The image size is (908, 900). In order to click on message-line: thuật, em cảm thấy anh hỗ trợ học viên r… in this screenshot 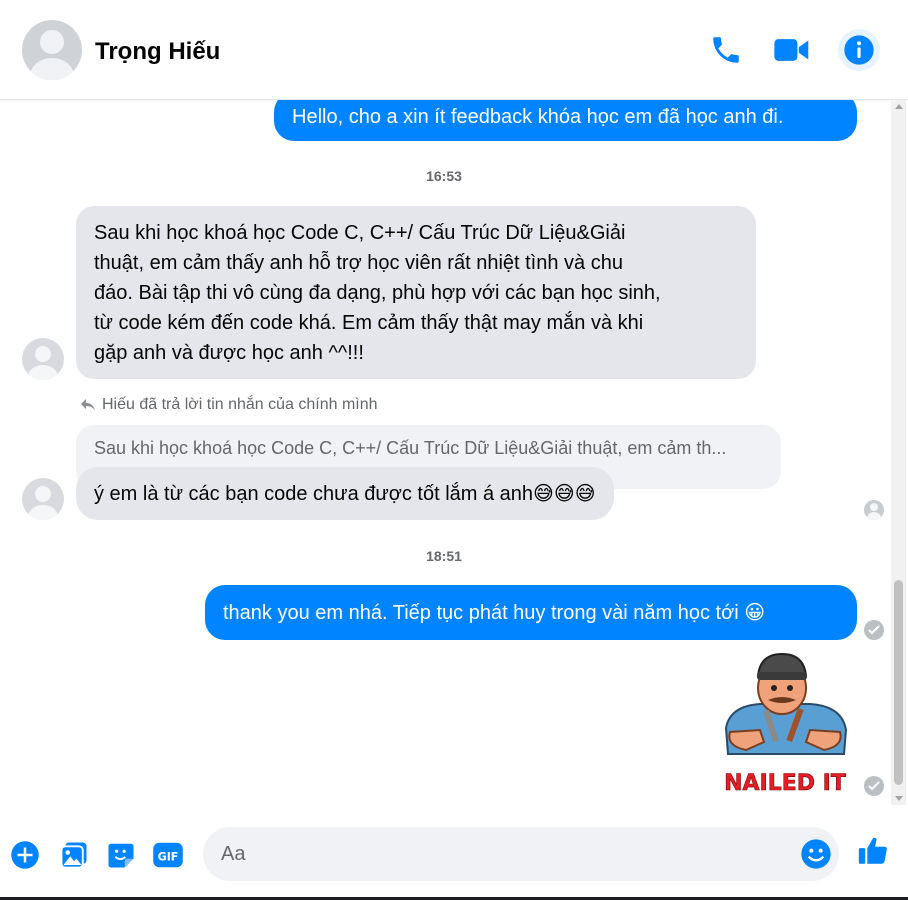, I will do `click(358, 263)`.